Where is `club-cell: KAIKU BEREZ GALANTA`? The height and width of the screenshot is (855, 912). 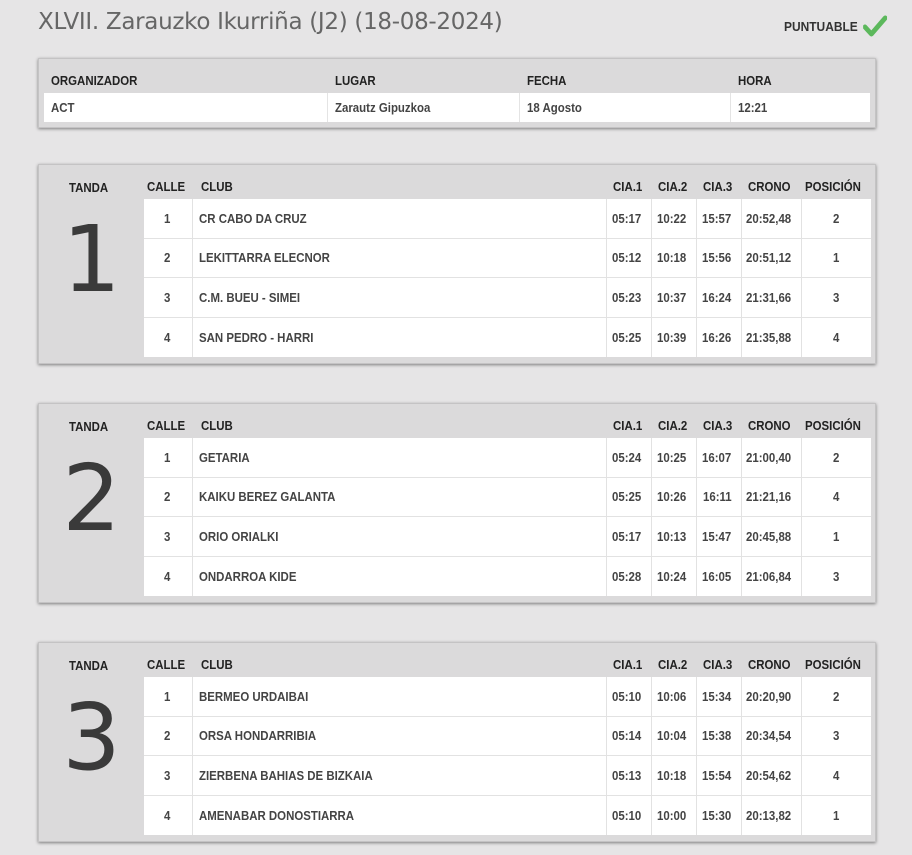 club-cell: KAIKU BEREZ GALANTA is located at coordinates (400, 496).